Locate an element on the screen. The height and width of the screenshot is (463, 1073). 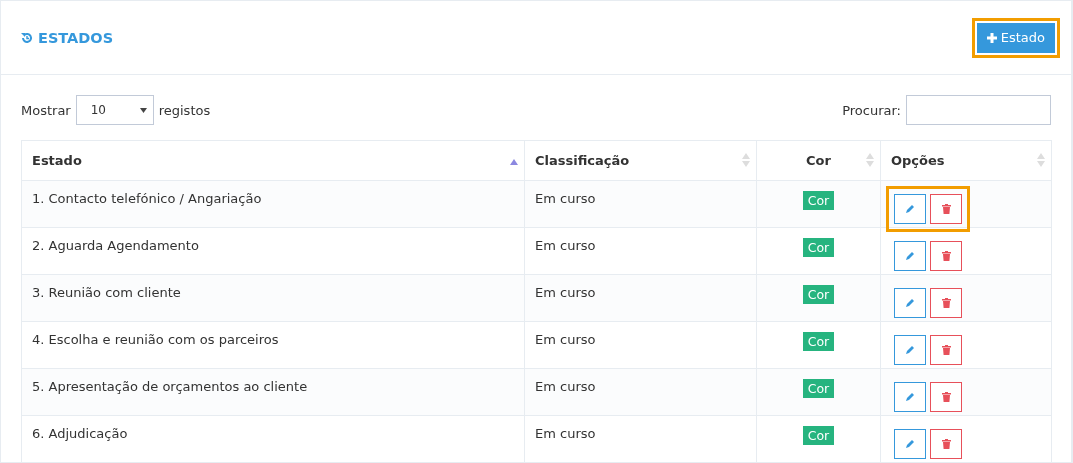
show-label: Mostrar is located at coordinates (46, 110).